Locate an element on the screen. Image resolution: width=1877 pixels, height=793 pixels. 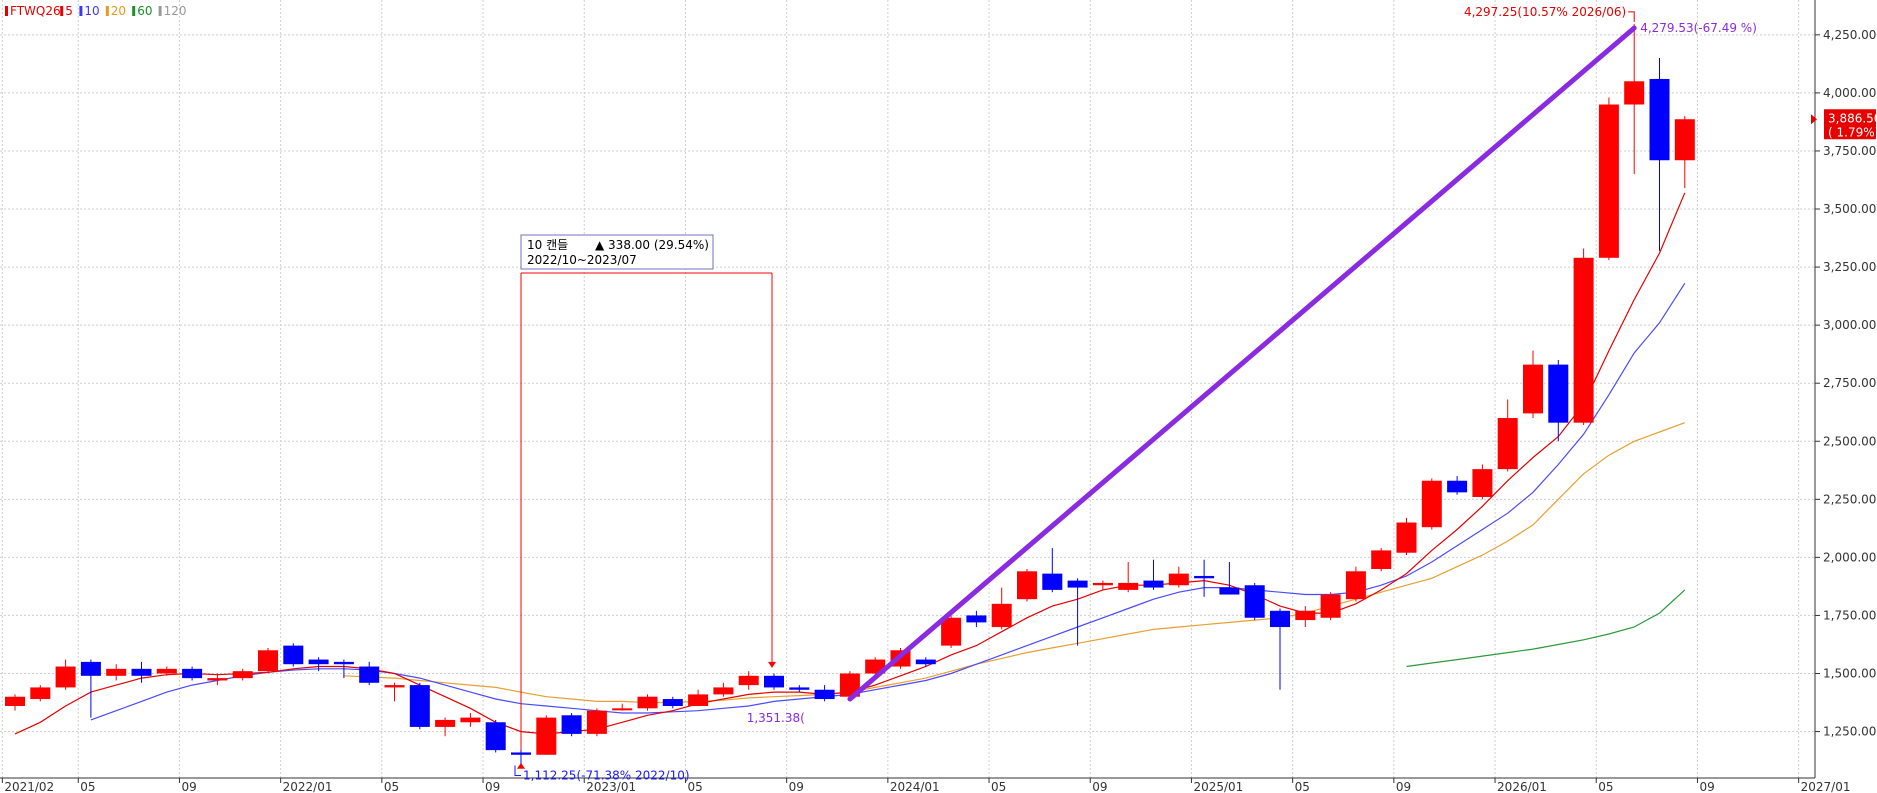
x-tick-label: 2025/01 is located at coordinates (1218, 786).